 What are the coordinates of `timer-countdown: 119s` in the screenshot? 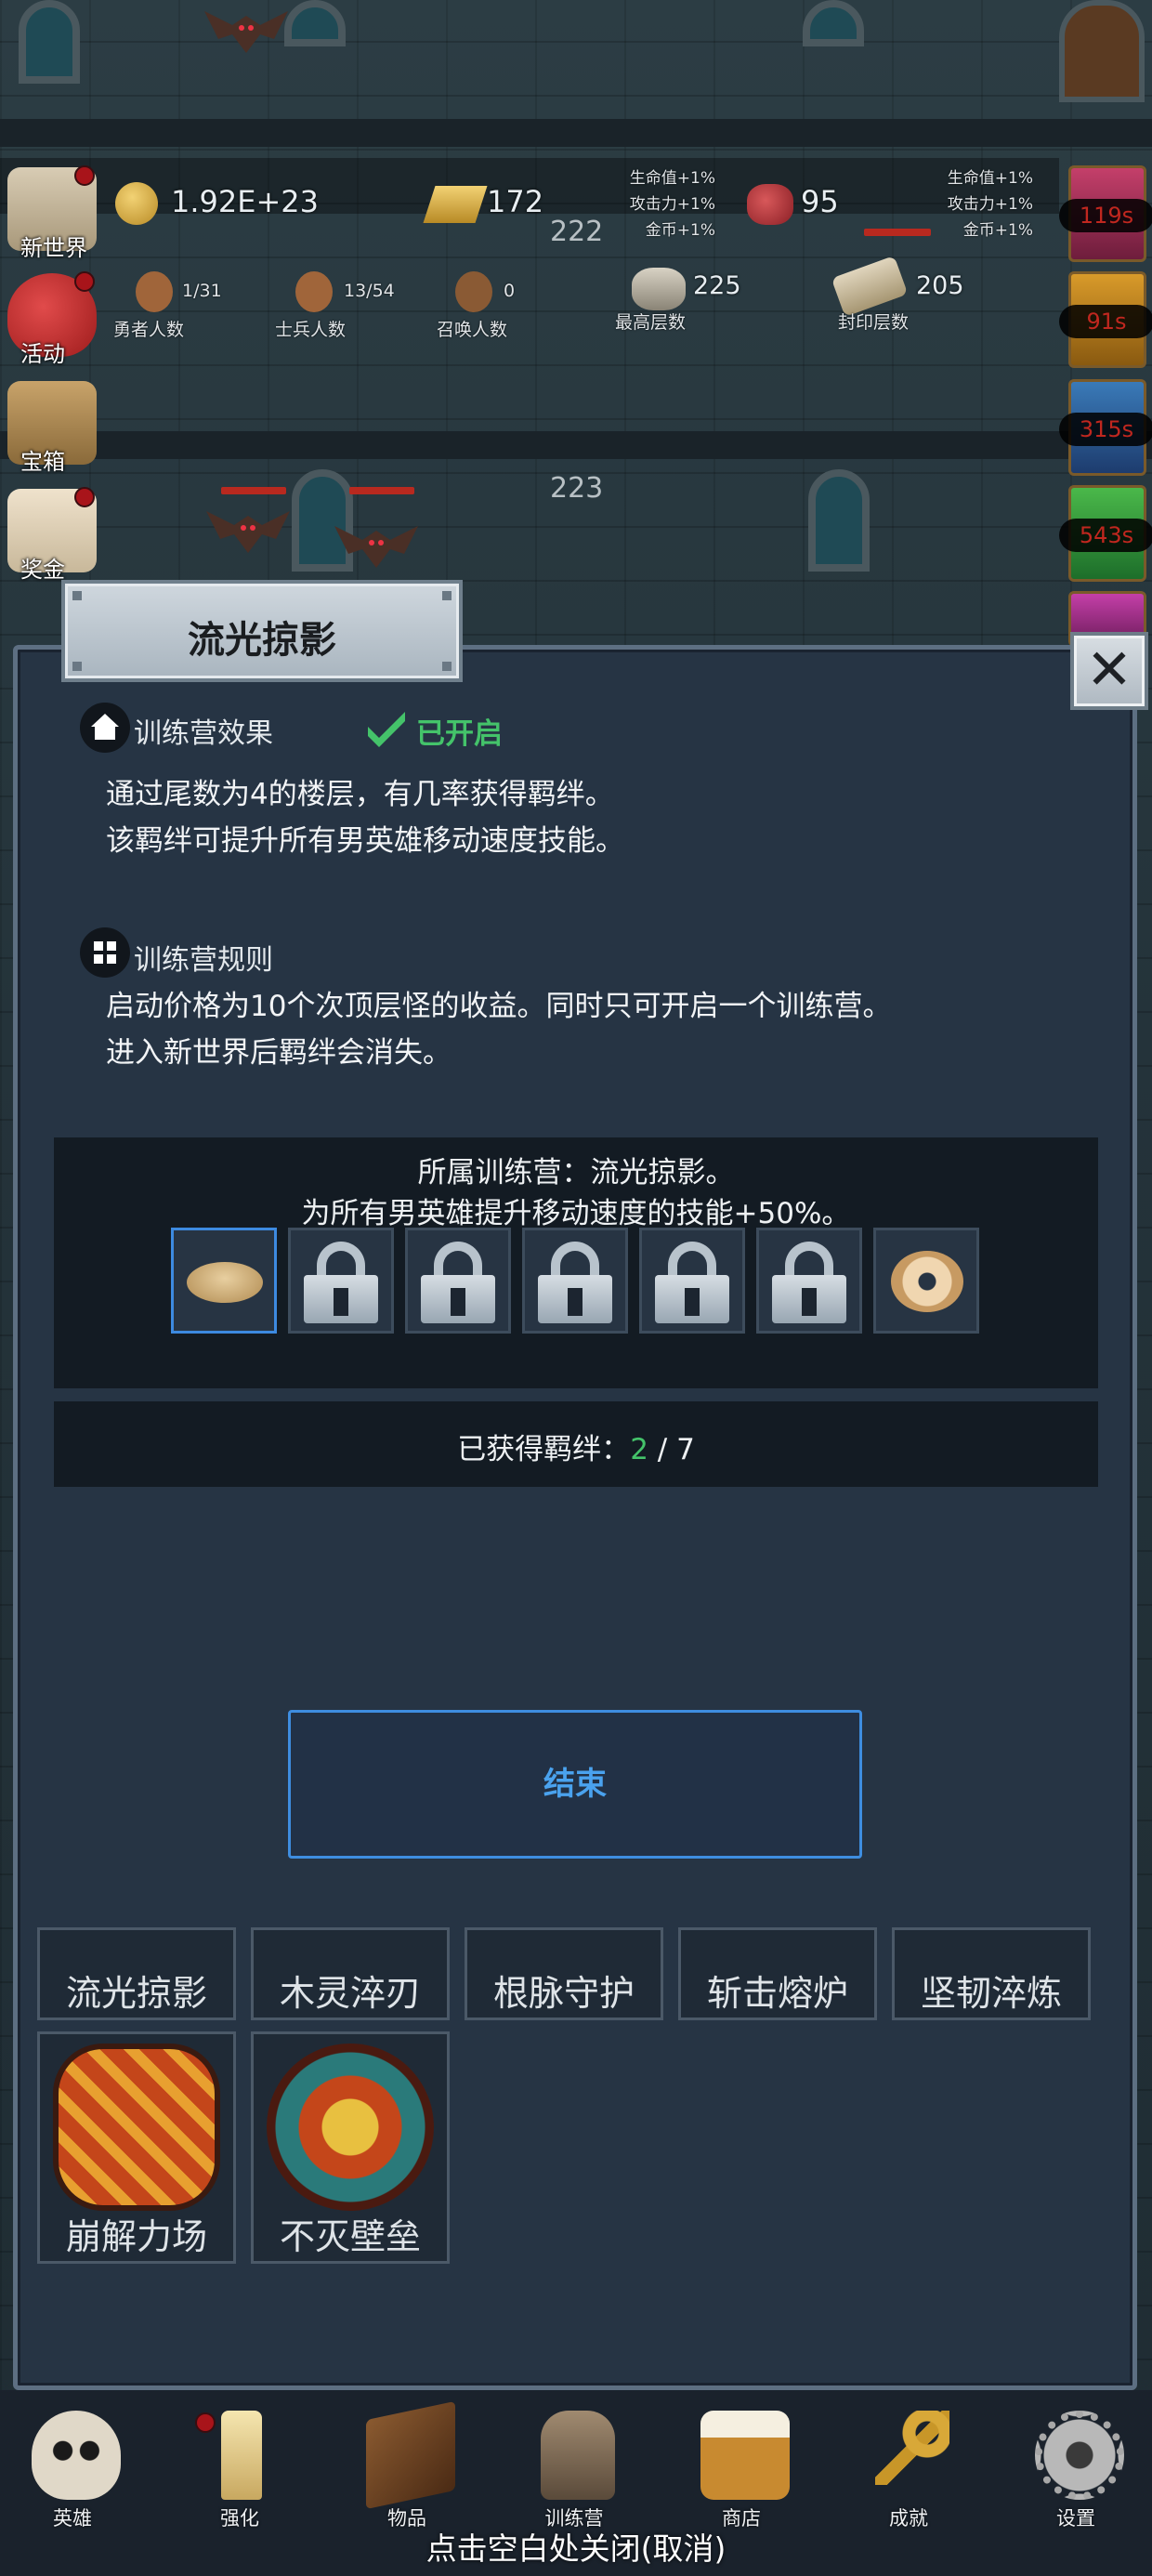 It's located at (1105, 215).